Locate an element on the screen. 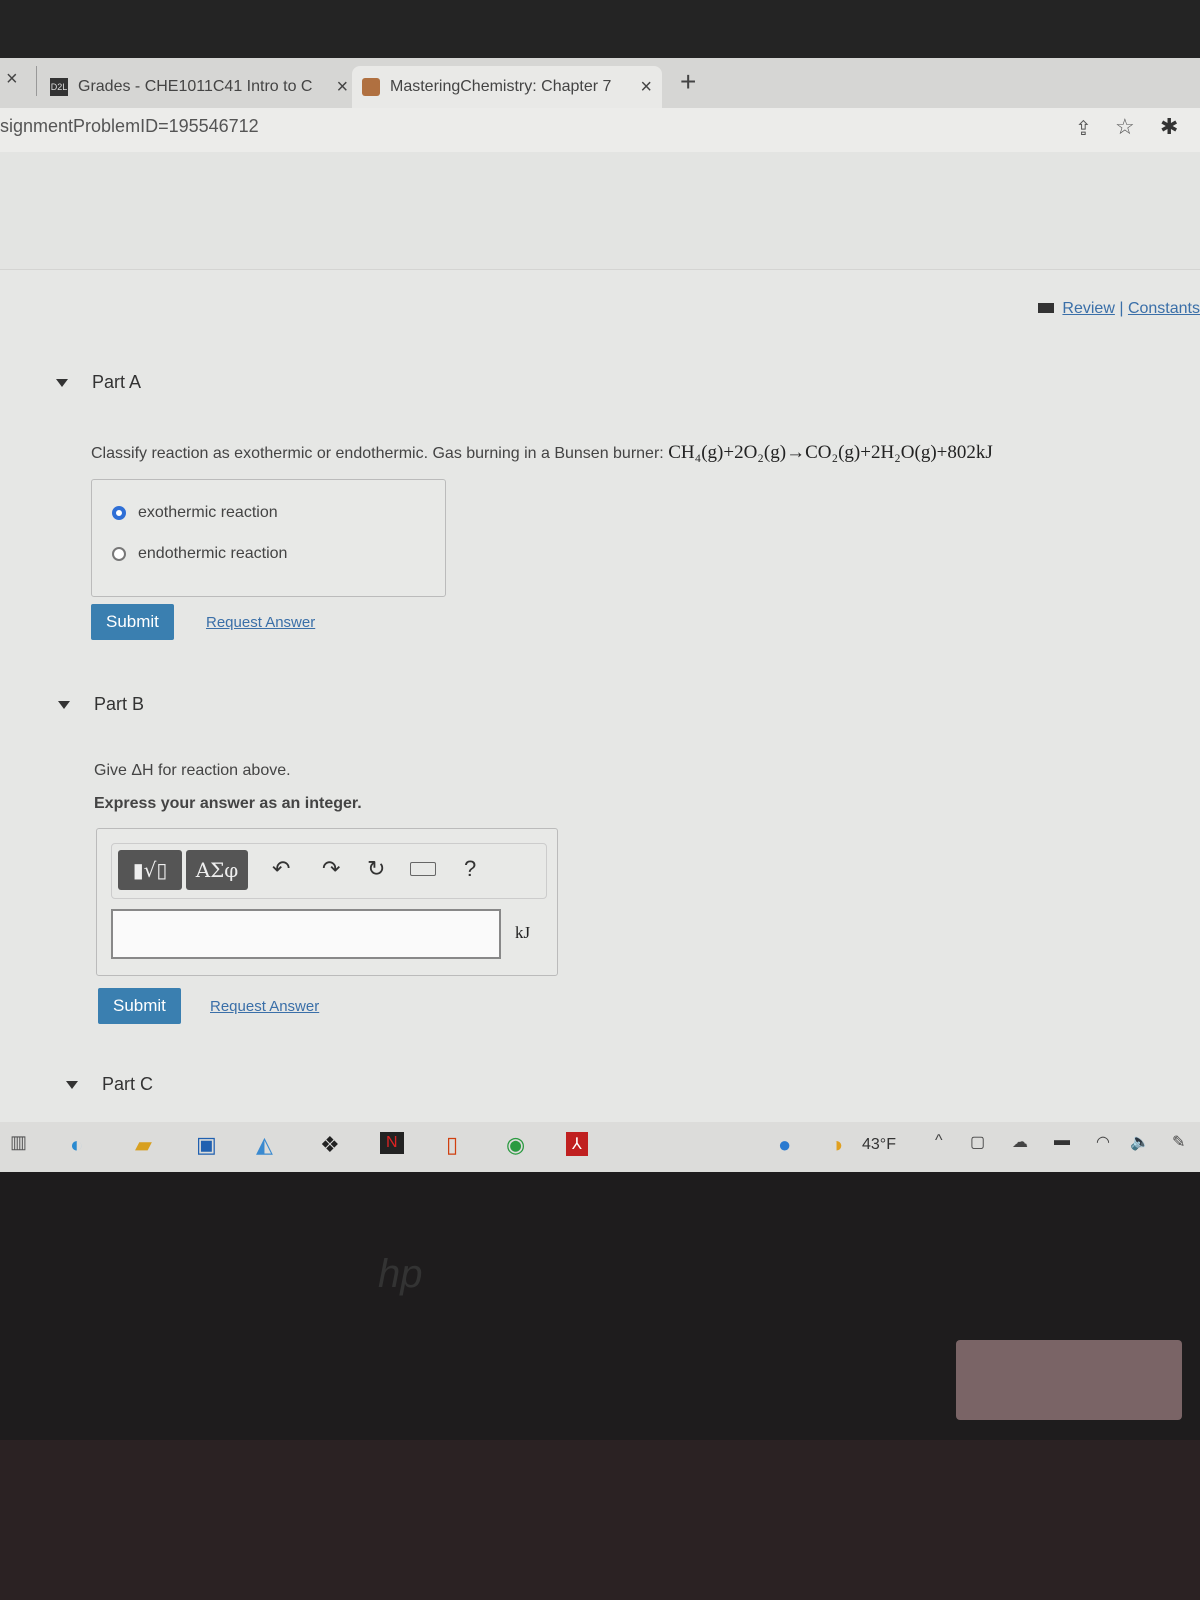 The height and width of the screenshot is (1600, 1200). tab-label: Grades - CHE1011C41 Intro to C is located at coordinates (195, 86).